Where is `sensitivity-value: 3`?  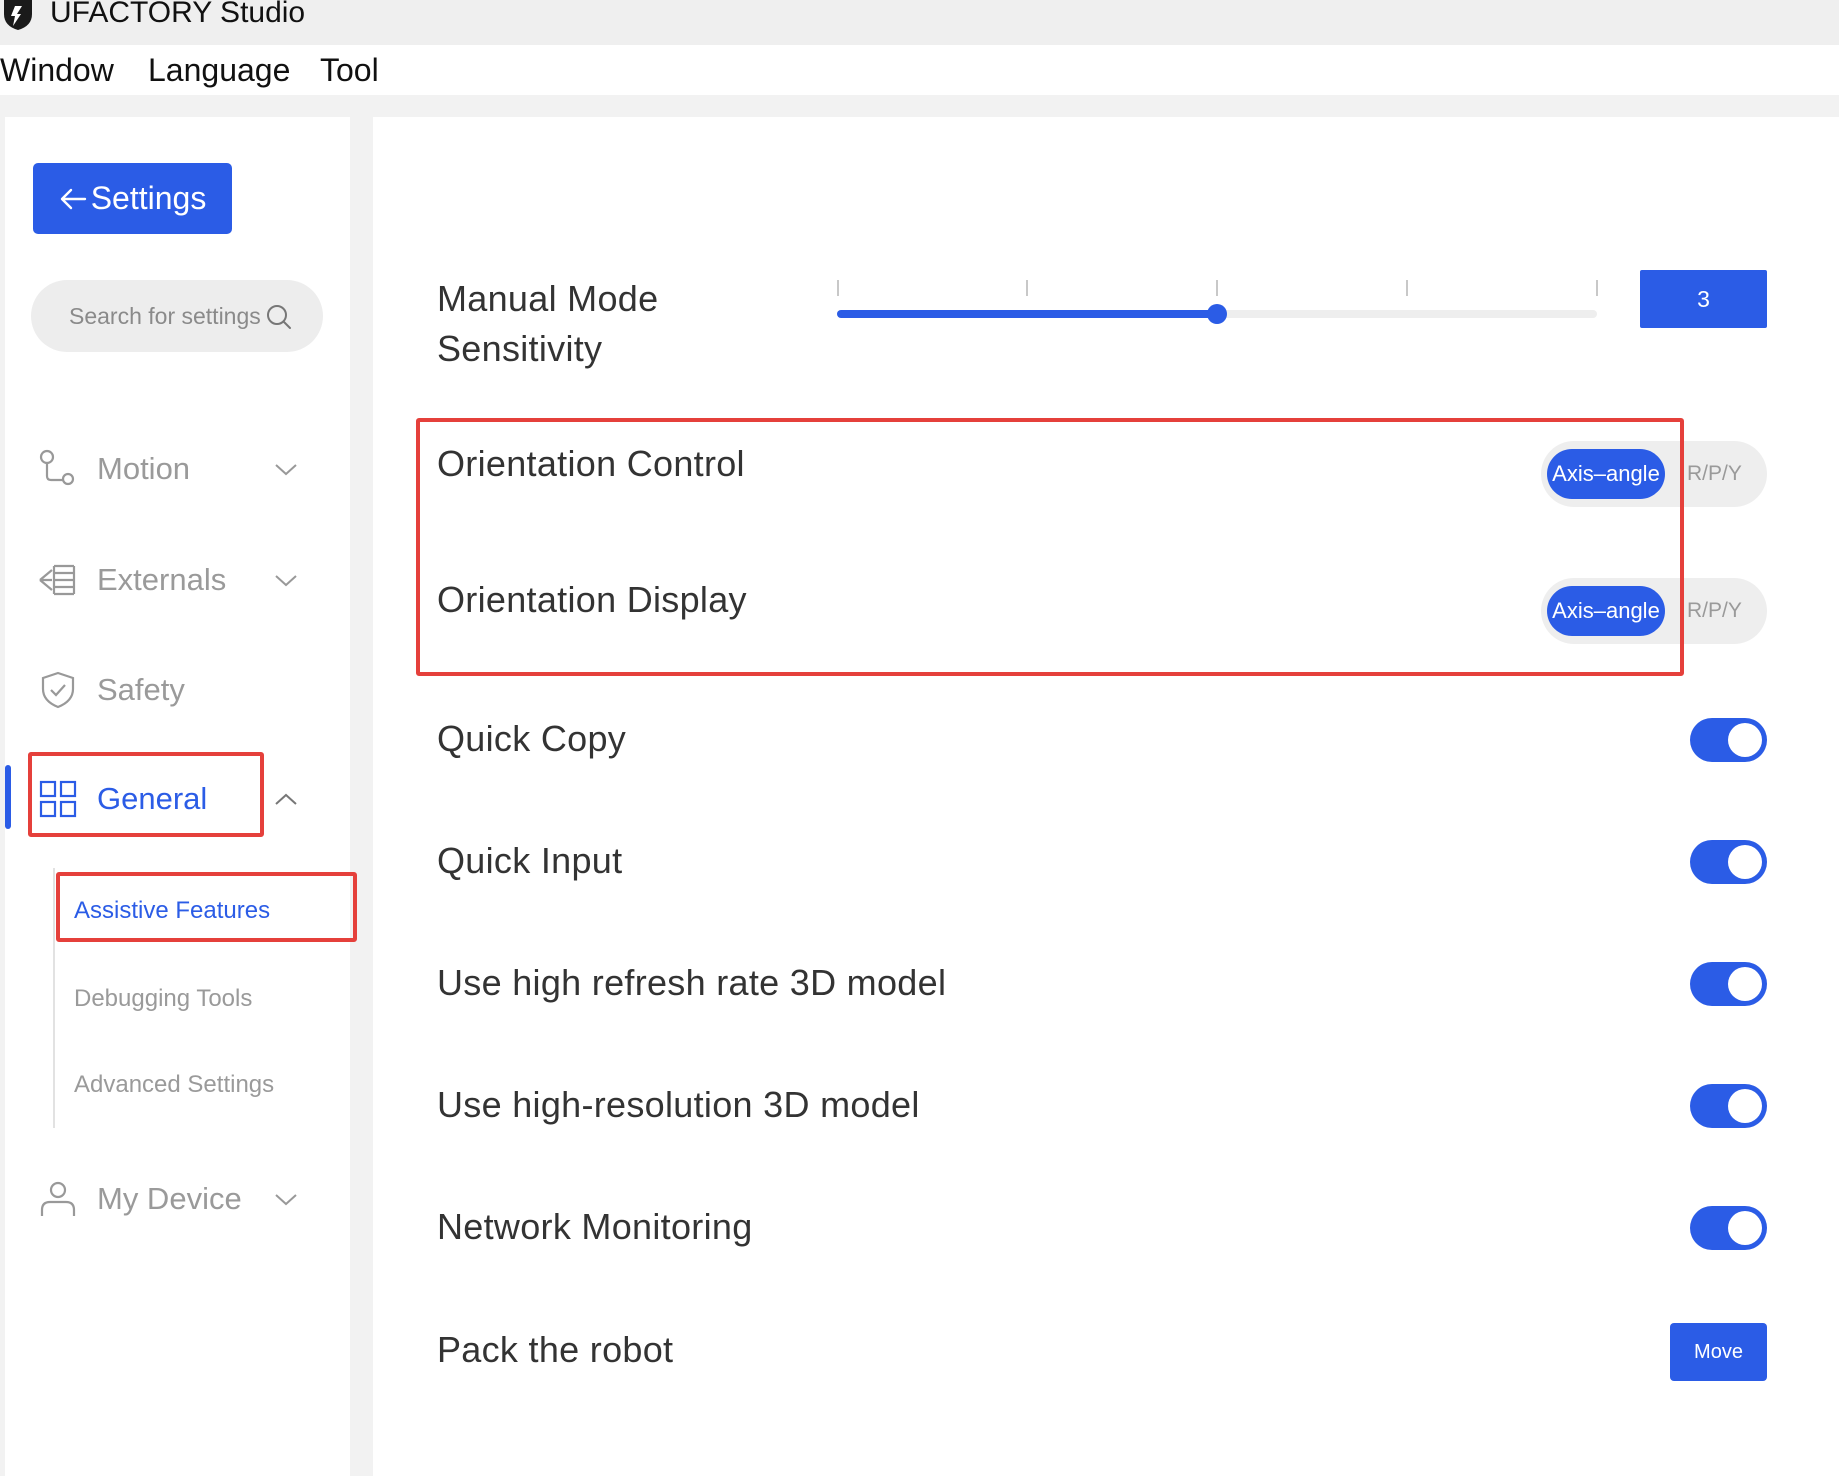
sensitivity-value: 3 is located at coordinates (1703, 299).